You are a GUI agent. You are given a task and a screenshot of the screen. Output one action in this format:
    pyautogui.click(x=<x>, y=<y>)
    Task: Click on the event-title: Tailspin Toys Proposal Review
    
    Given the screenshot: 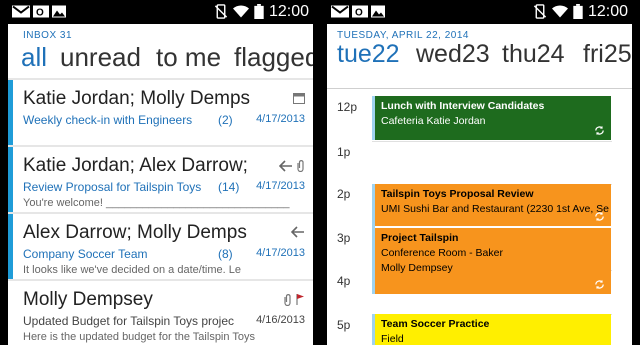 What is the action you would take?
    pyautogui.click(x=457, y=194)
    